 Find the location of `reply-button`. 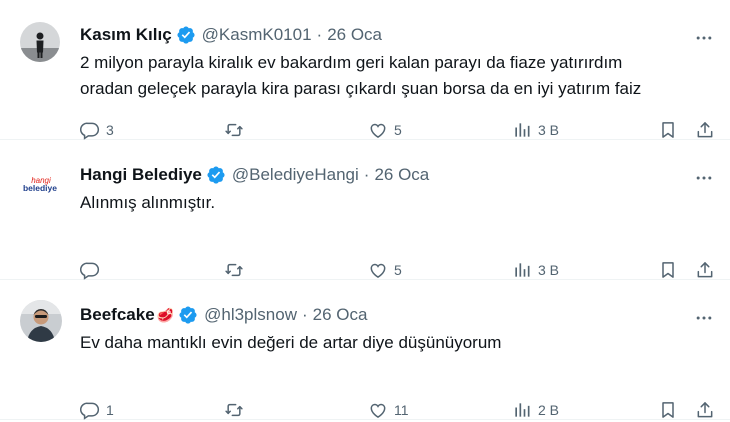

reply-button is located at coordinates (93, 270).